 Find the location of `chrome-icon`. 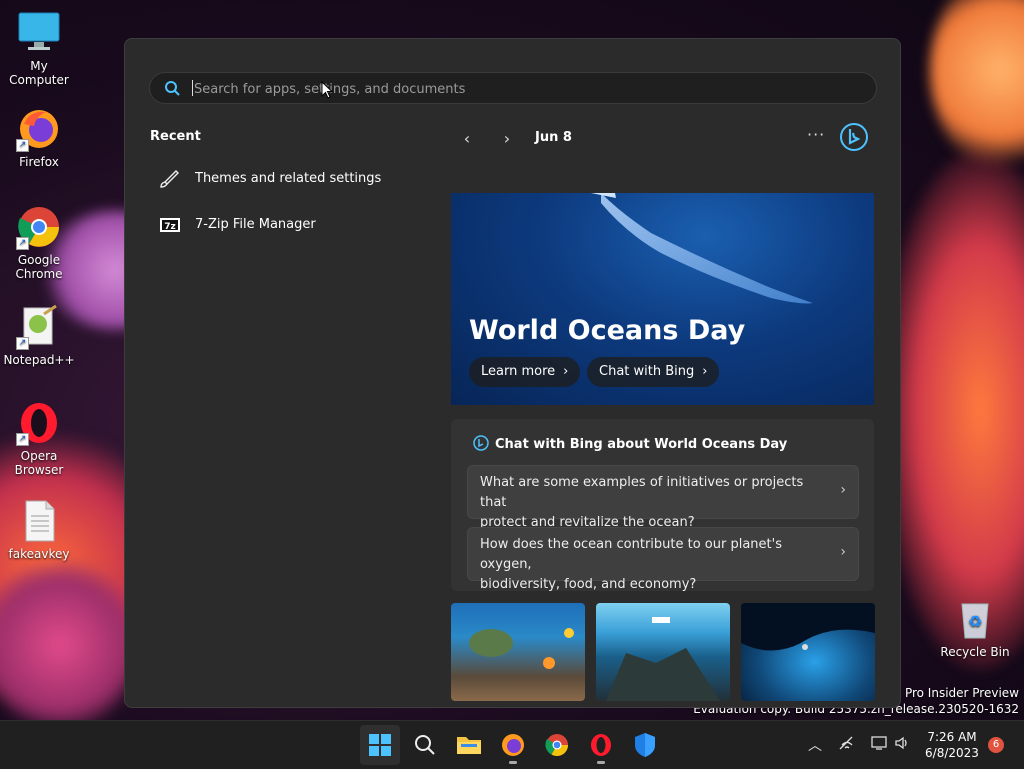

chrome-icon is located at coordinates (556, 745).